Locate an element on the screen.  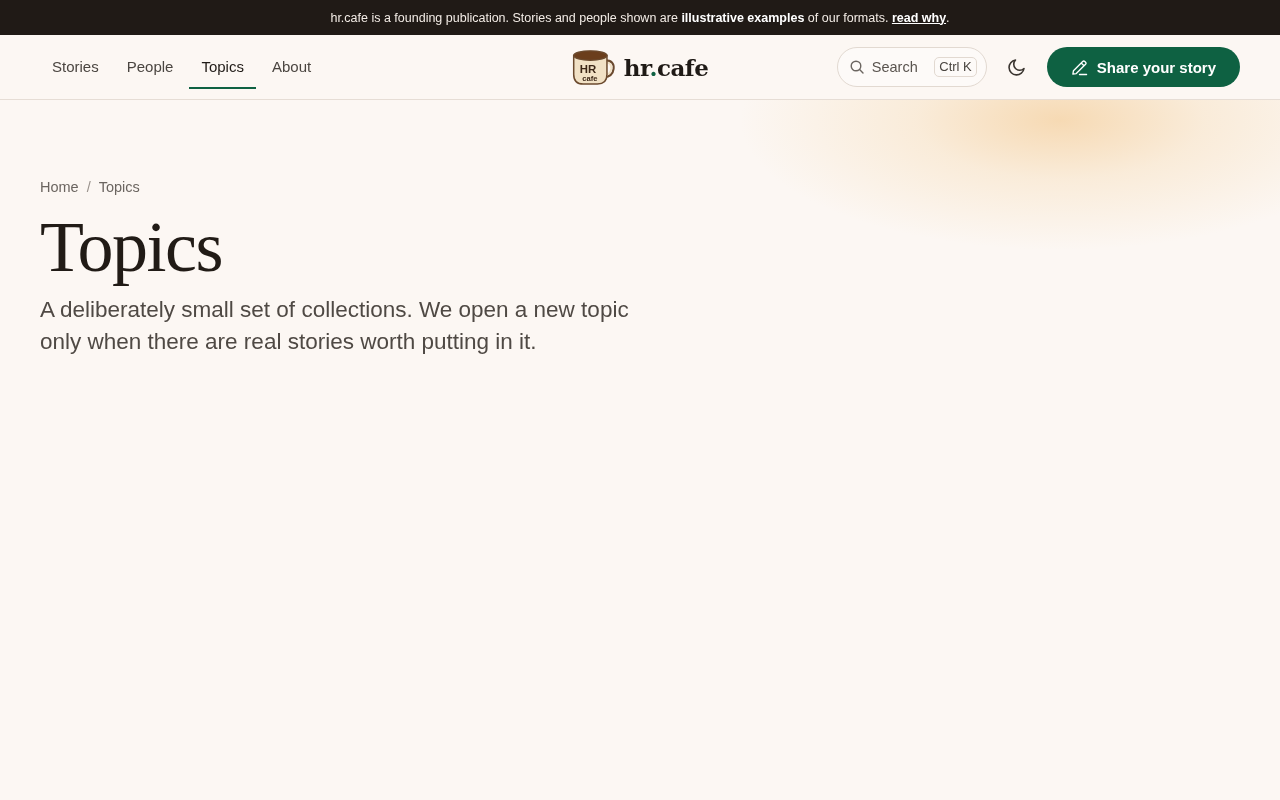
moon-icon is located at coordinates (1016, 67).